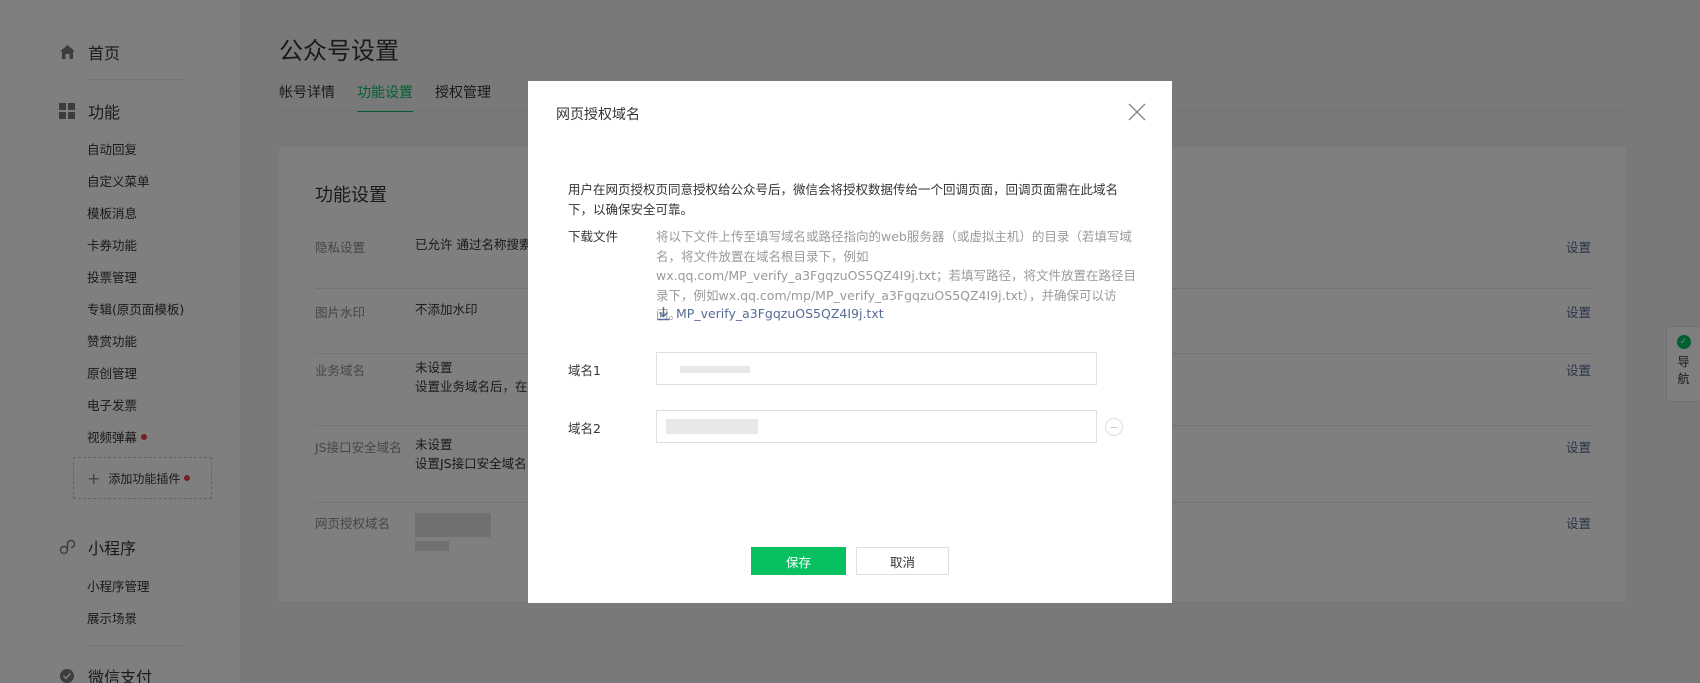 The width and height of the screenshot is (1700, 683). I want to click on download-file-link: MP_verify_a3FgqzuOS5QZ4I9j.txt, so click(770, 313).